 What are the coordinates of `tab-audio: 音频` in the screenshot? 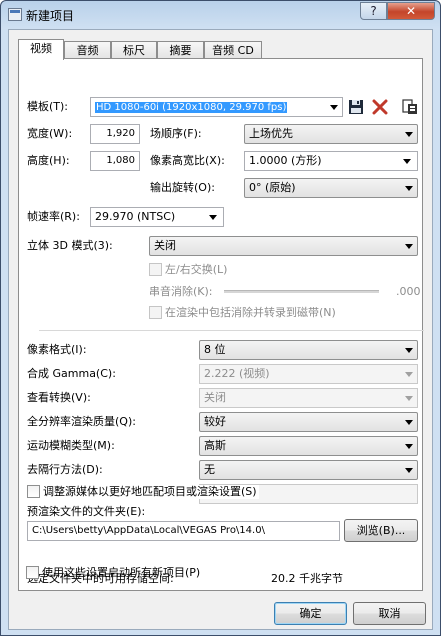 It's located at (87, 50).